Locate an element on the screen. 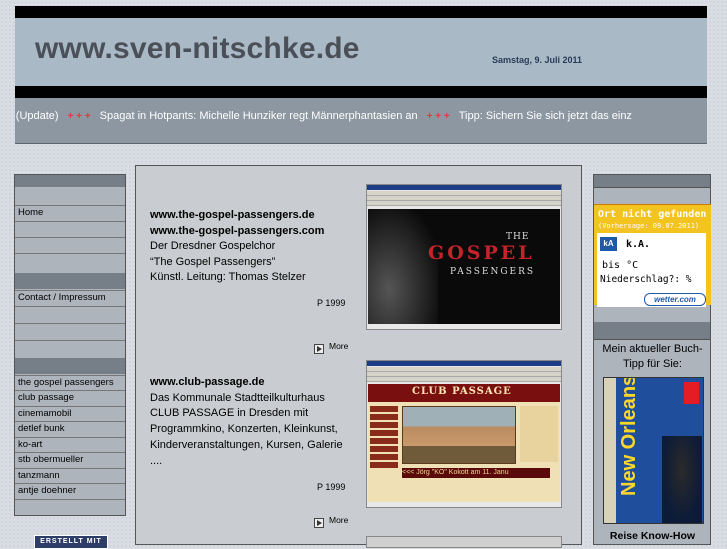  entry-text: Das Kommunale Stadtteilkulturhaus is located at coordinates (237, 398).